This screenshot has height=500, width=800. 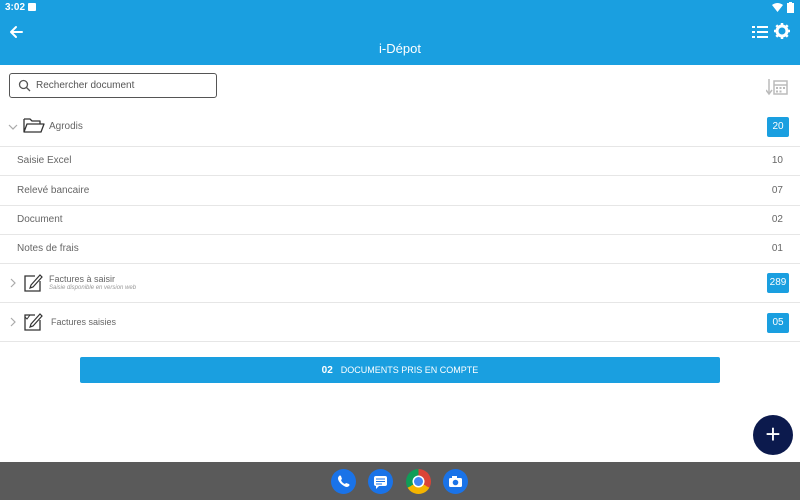 What do you see at coordinates (15, 7) in the screenshot?
I see `status-time: 3:02` at bounding box center [15, 7].